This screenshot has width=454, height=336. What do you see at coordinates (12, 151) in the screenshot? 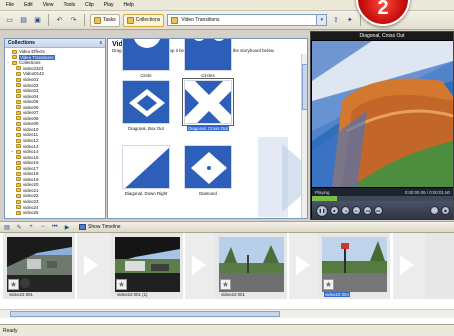
I see `expand-icon: +` at bounding box center [12, 151].